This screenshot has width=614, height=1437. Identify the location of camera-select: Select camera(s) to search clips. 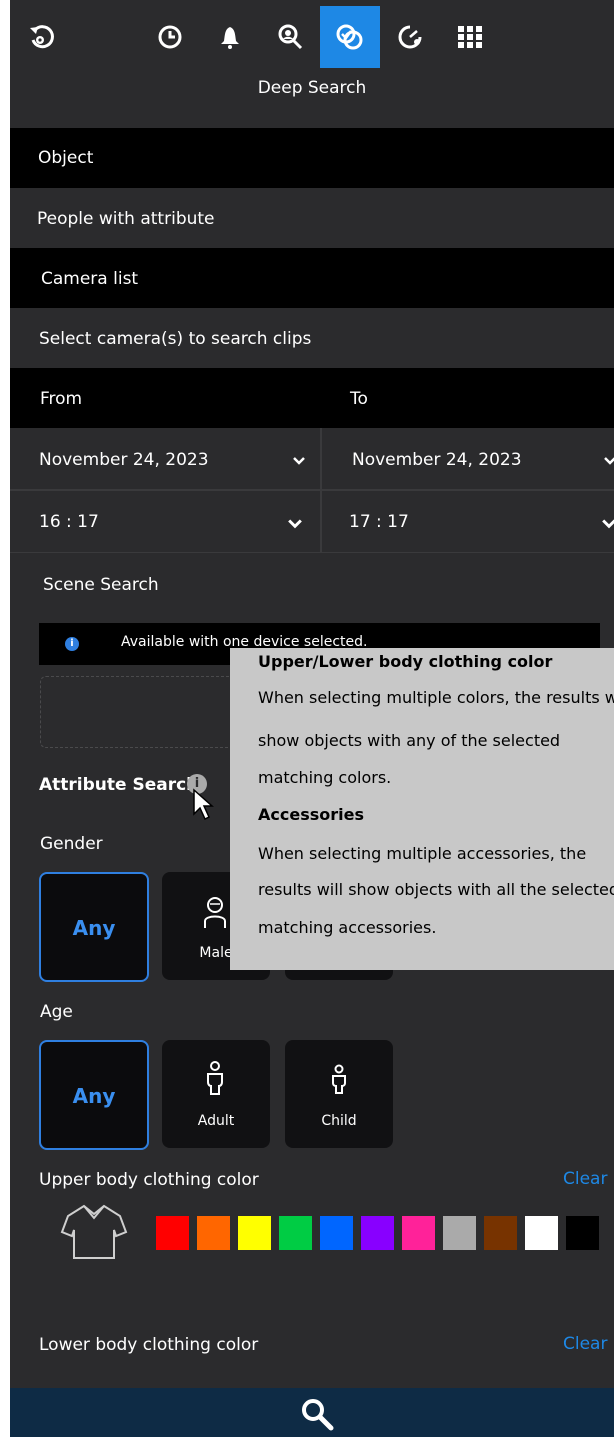
(312, 338).